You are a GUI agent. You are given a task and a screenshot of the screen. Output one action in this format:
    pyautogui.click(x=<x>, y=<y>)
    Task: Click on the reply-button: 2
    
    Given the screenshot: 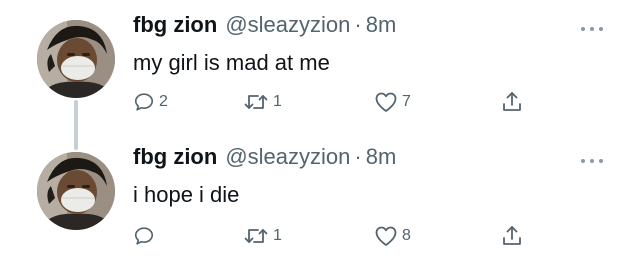 What is the action you would take?
    pyautogui.click(x=150, y=102)
    